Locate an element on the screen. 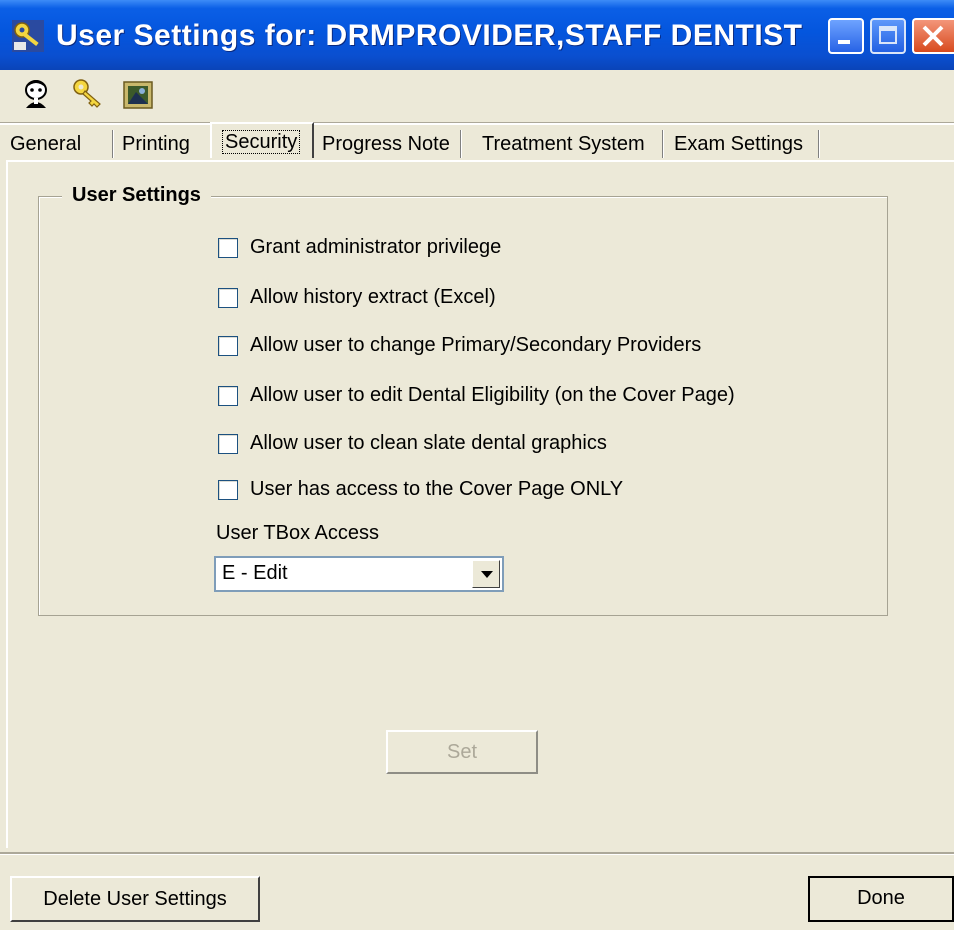 The height and width of the screenshot is (930, 954). toolbar-separator is located at coordinates (477, 123).